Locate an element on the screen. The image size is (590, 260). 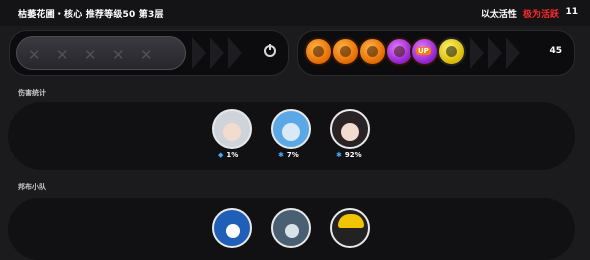
coin-panel: UP 45 is located at coordinates (436, 53).